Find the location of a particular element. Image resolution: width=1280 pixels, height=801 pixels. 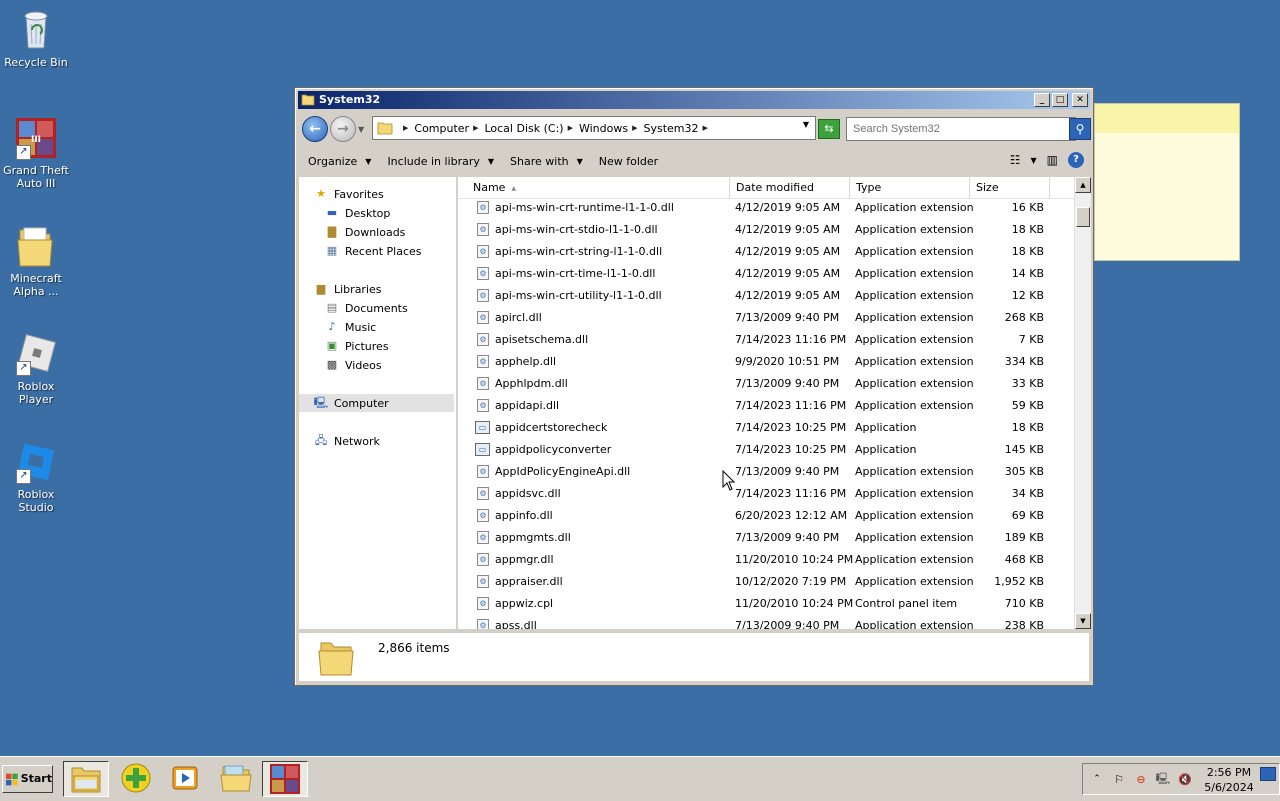

refresh-button: ⇆ is located at coordinates (829, 129).